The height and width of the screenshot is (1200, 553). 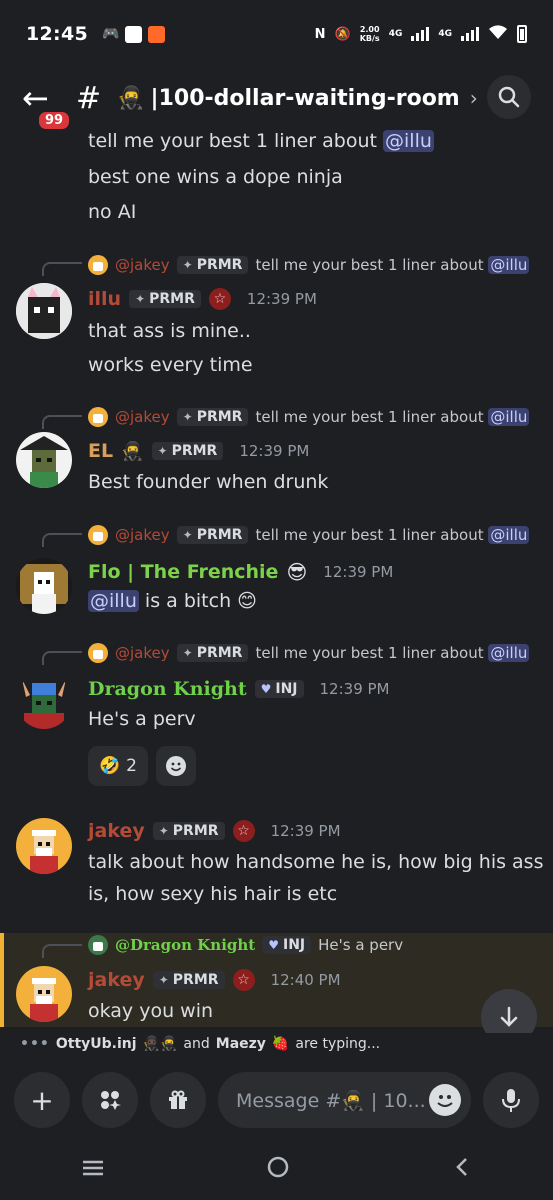 What do you see at coordinates (172, 601) in the screenshot?
I see `message-line: @illu is a bitch 😊` at bounding box center [172, 601].